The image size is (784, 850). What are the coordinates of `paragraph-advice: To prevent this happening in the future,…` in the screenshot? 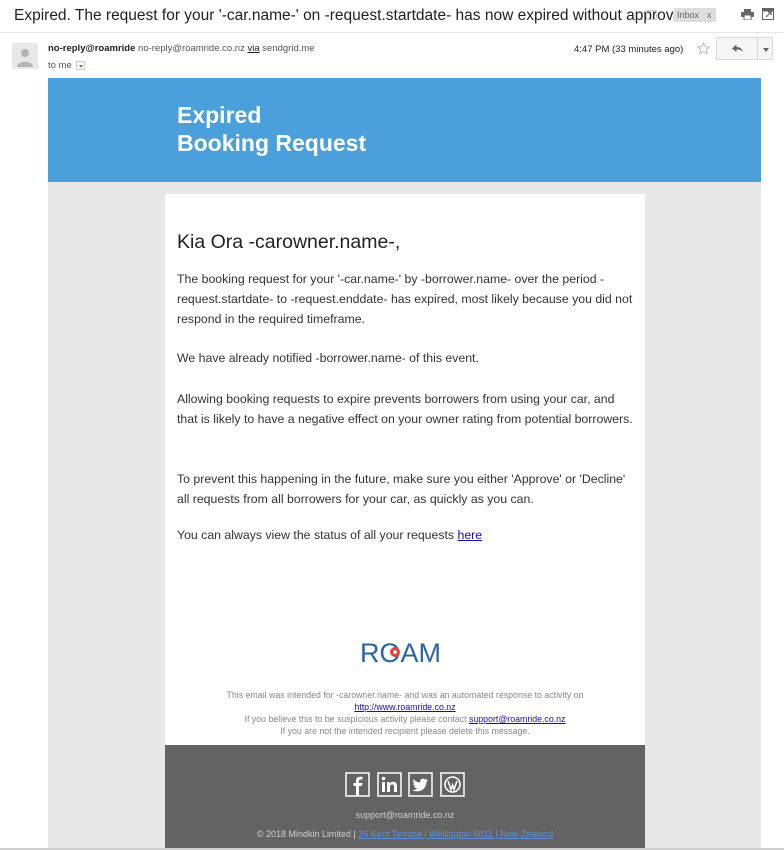 It's located at (401, 489).